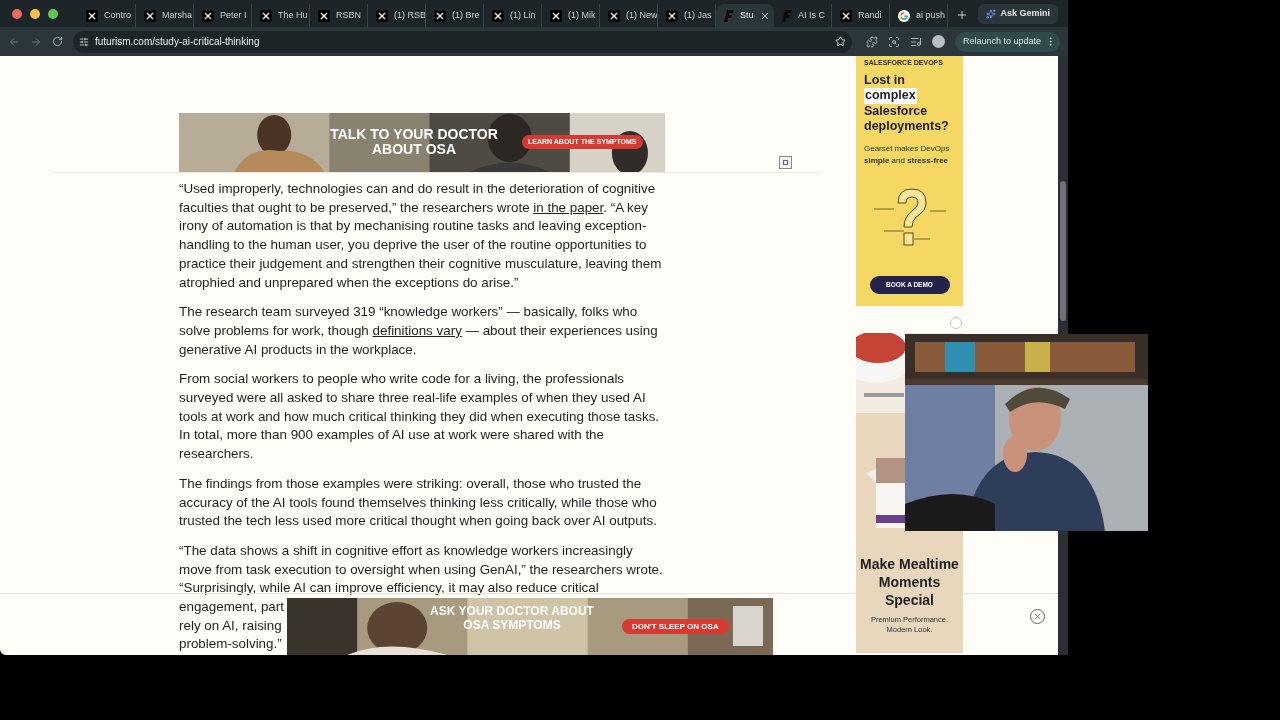  Describe the element at coordinates (231, 607) in the screenshot. I see `article-text-line: engagement, part` at that location.